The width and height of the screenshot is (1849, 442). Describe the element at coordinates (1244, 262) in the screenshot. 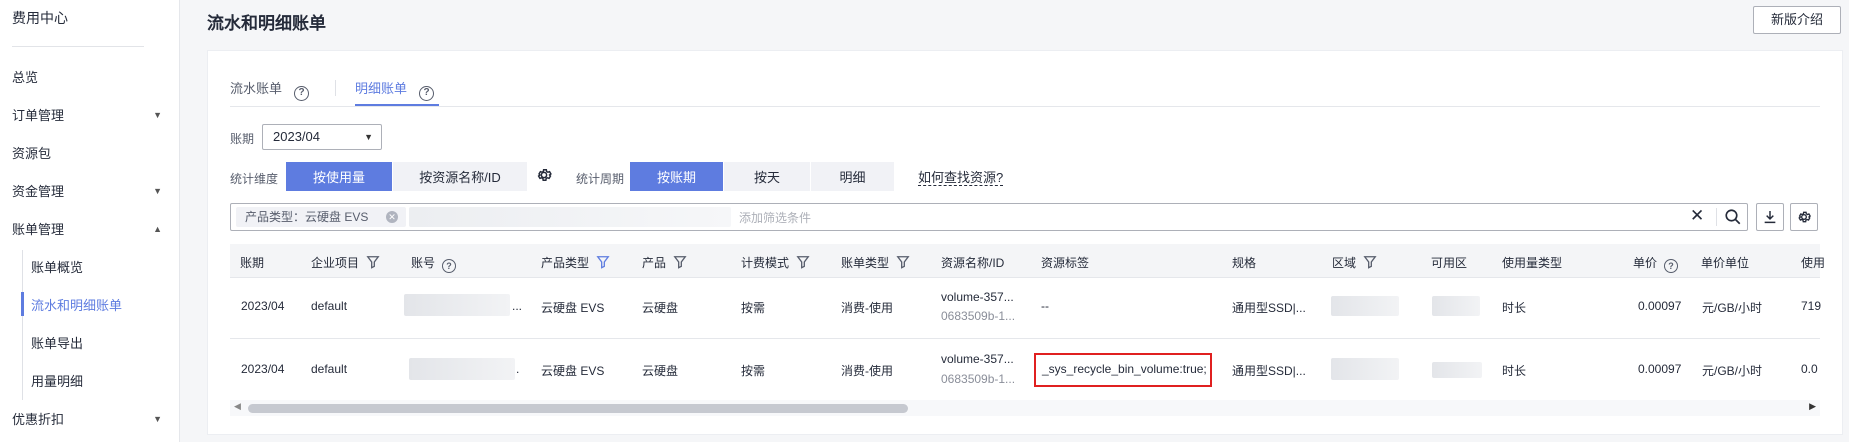

I see `column-header-spec: 规格` at that location.